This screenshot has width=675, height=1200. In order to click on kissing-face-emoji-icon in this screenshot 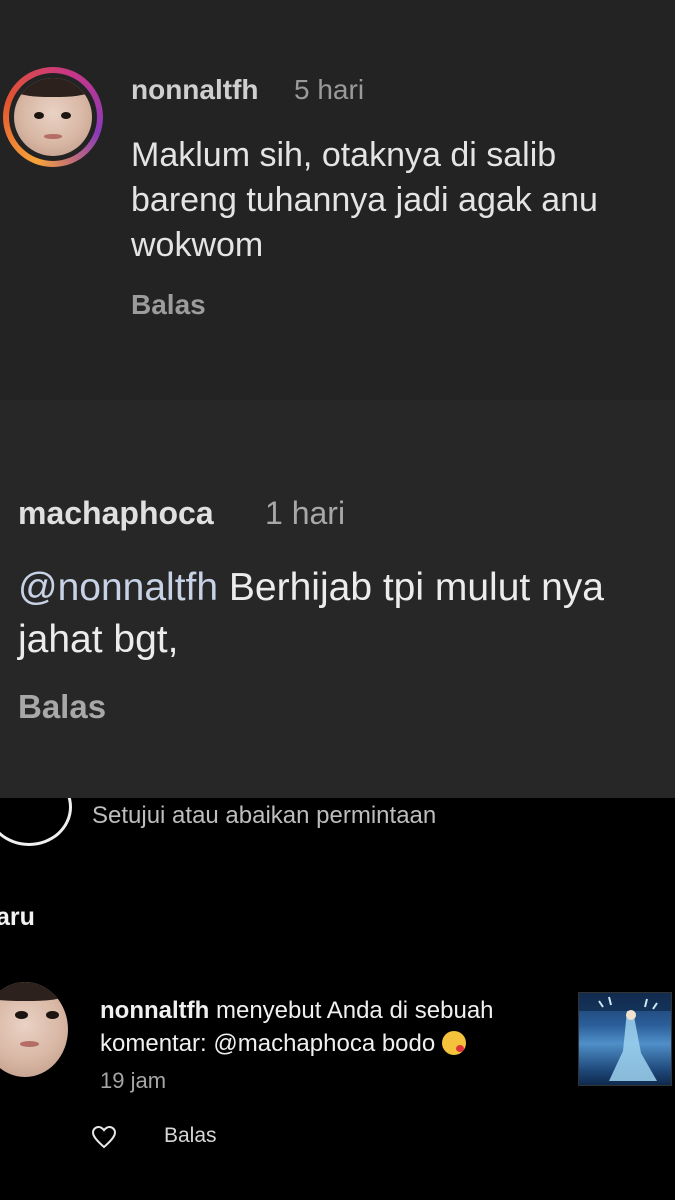, I will do `click(453, 1043)`.